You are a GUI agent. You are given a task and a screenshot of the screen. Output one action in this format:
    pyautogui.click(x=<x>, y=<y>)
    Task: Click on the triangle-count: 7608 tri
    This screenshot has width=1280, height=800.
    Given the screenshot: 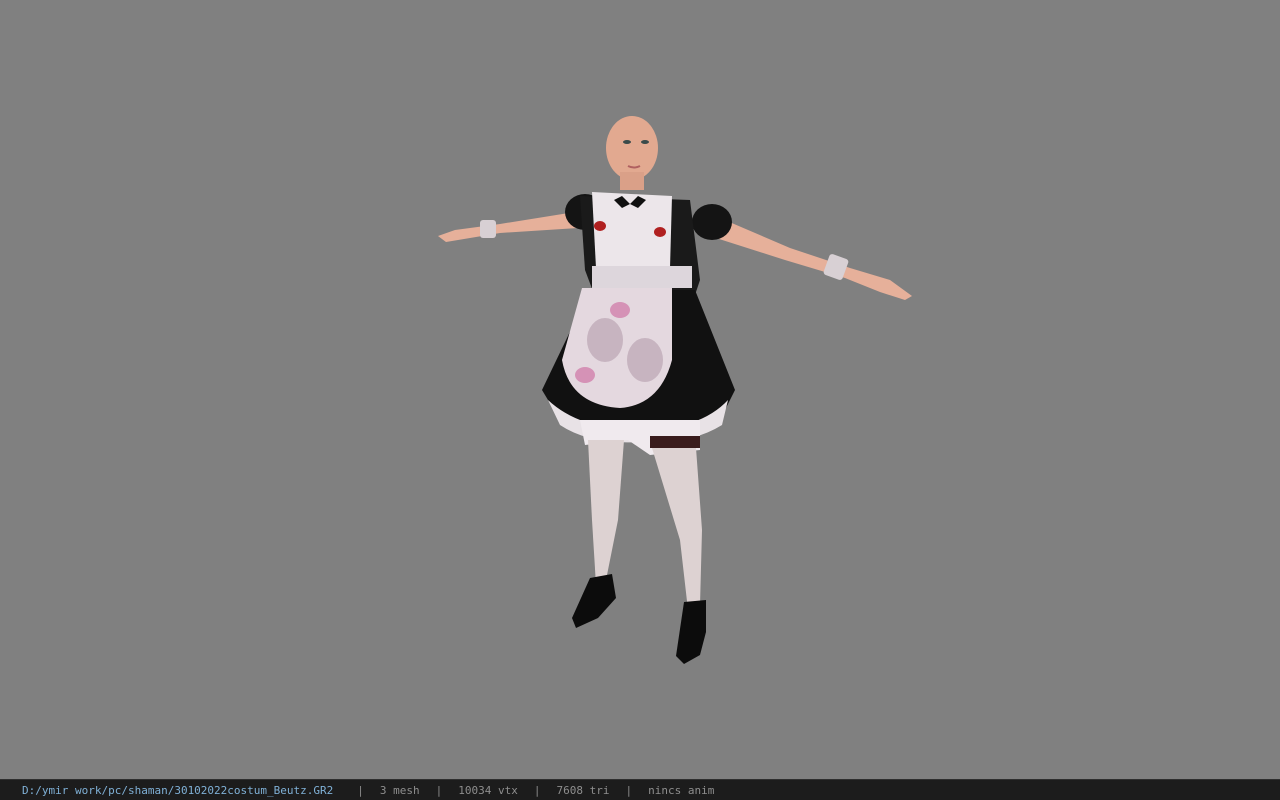 What is the action you would take?
    pyautogui.click(x=583, y=790)
    